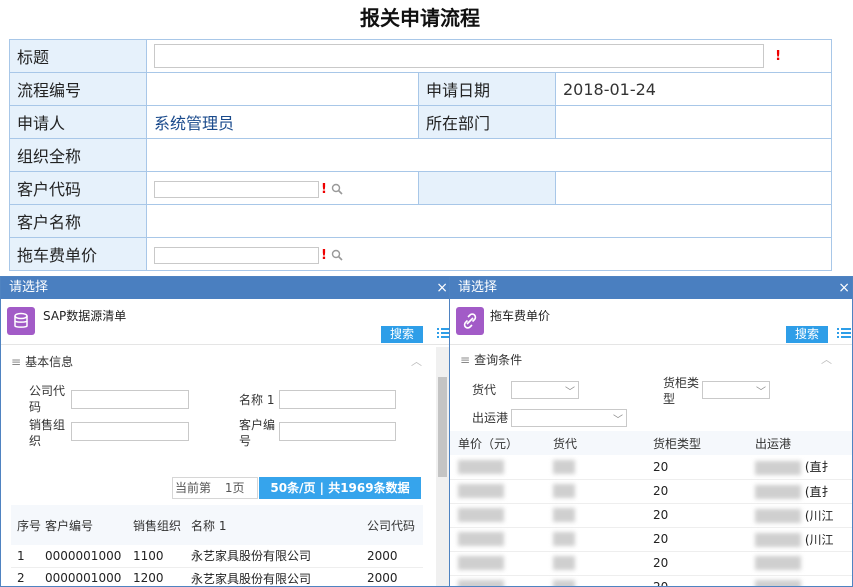 Image resolution: width=853 pixels, height=587 pixels. What do you see at coordinates (225, 362) in the screenshot?
I see `basic-info-section: ≡ 基本信息 ︿` at bounding box center [225, 362].